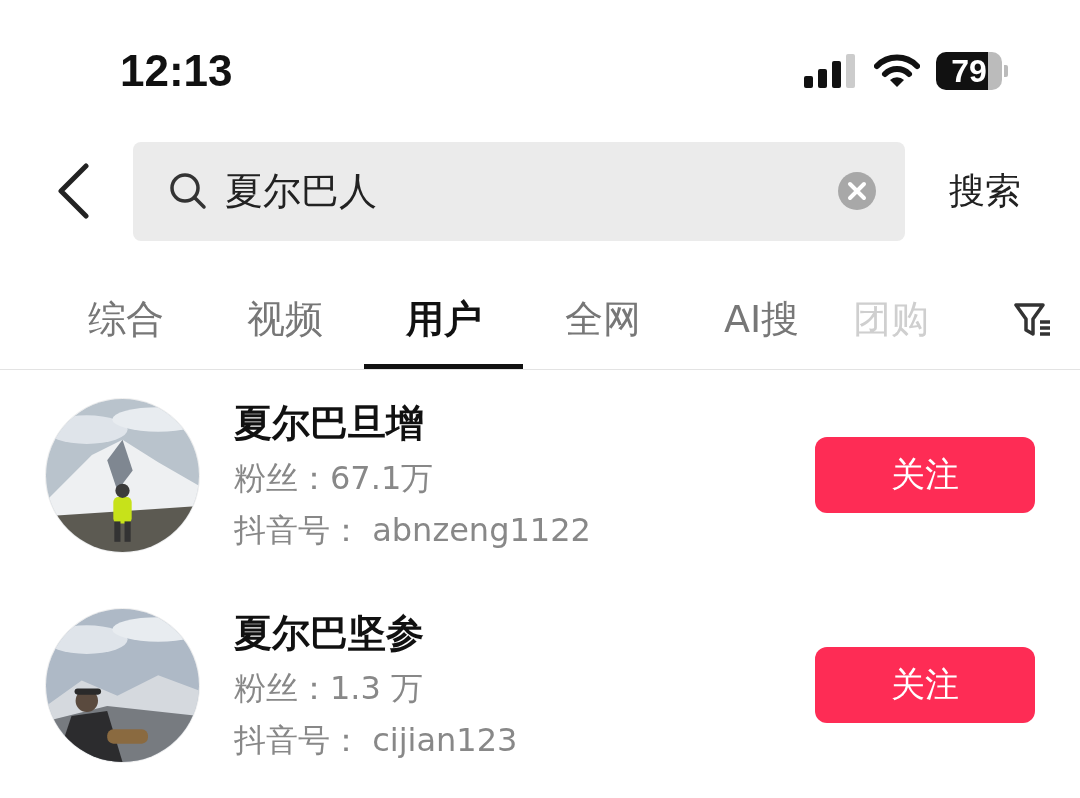 Image resolution: width=1080 pixels, height=798 pixels. What do you see at coordinates (125, 324) in the screenshot?
I see `tab: 综合` at bounding box center [125, 324].